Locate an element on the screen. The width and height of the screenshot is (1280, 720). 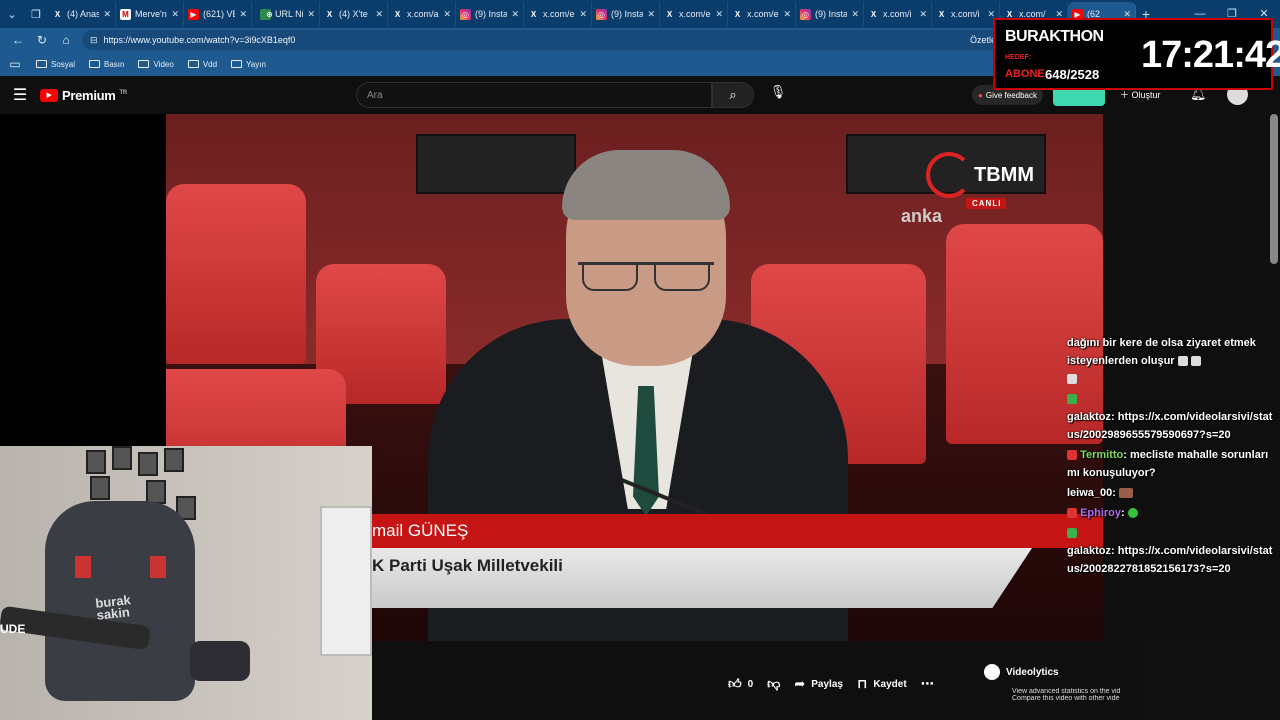
chair-accent is located at coordinates (83, 567).